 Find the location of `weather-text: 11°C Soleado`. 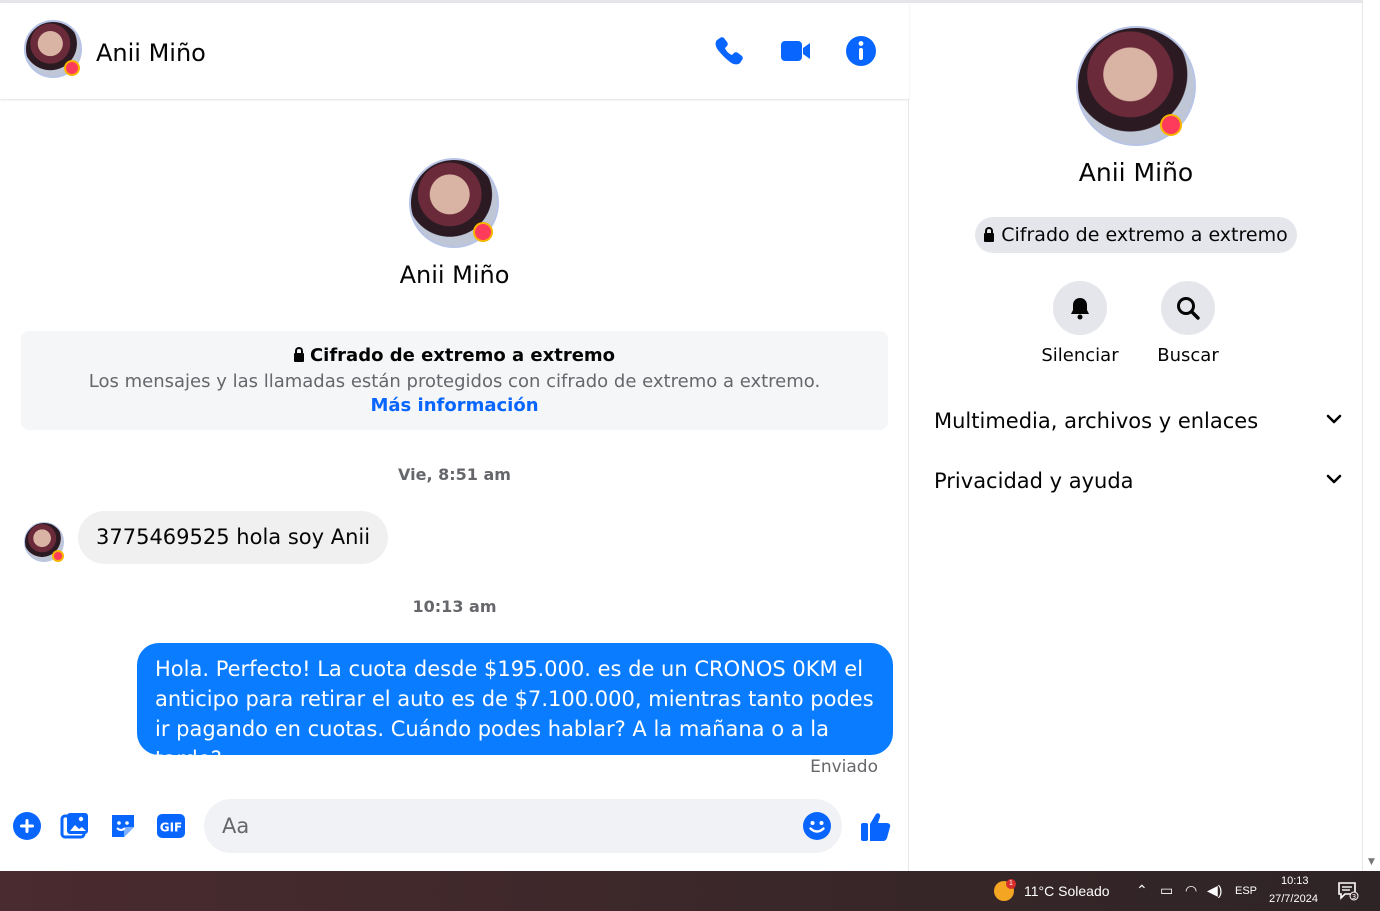

weather-text: 11°C Soleado is located at coordinates (1067, 891).